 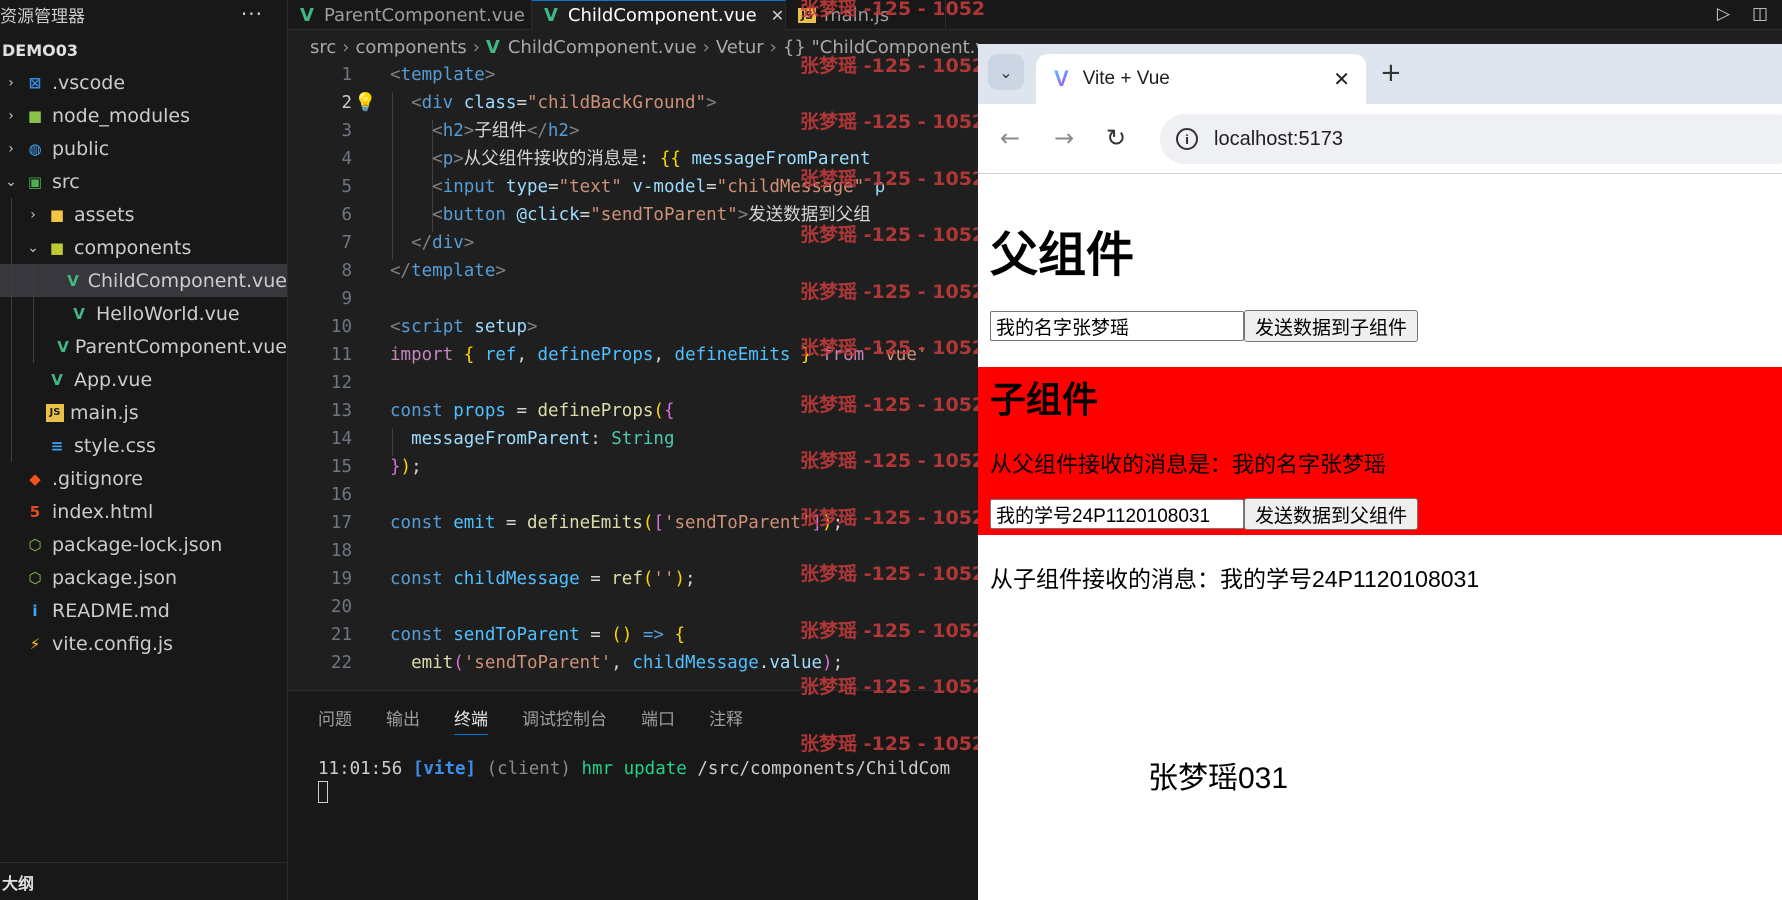 I want to click on project-root: DEMO03, so click(x=143, y=50).